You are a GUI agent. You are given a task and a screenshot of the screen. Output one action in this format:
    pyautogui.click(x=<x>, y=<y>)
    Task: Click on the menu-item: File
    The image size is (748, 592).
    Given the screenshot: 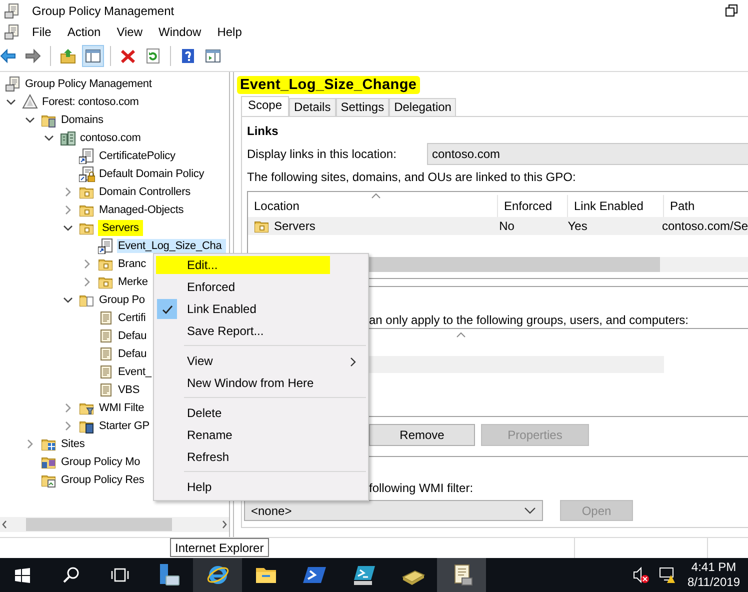 What is the action you would take?
    pyautogui.click(x=42, y=31)
    